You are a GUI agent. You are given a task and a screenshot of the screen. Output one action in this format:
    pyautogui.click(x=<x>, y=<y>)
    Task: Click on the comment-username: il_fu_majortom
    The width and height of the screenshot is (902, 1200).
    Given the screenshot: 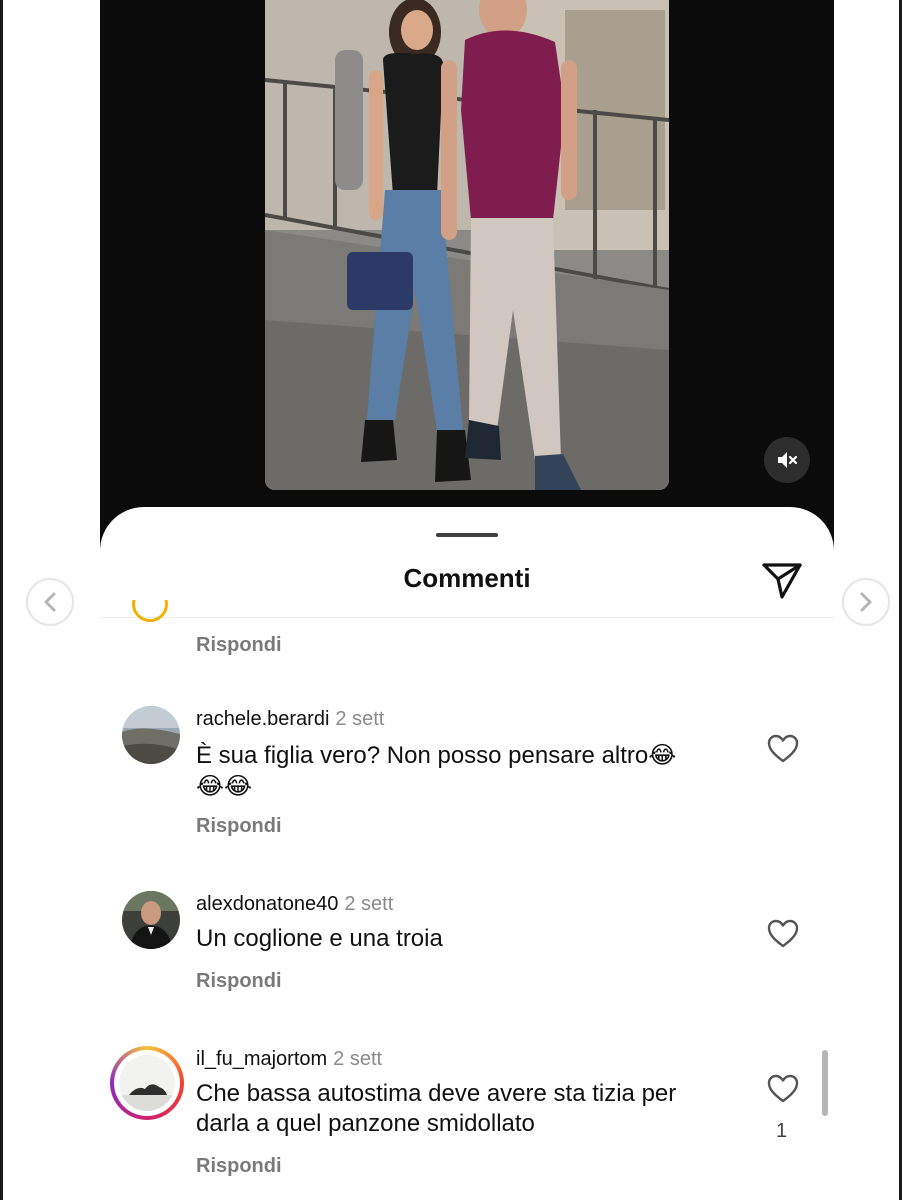 What is the action you would take?
    pyautogui.click(x=261, y=1059)
    